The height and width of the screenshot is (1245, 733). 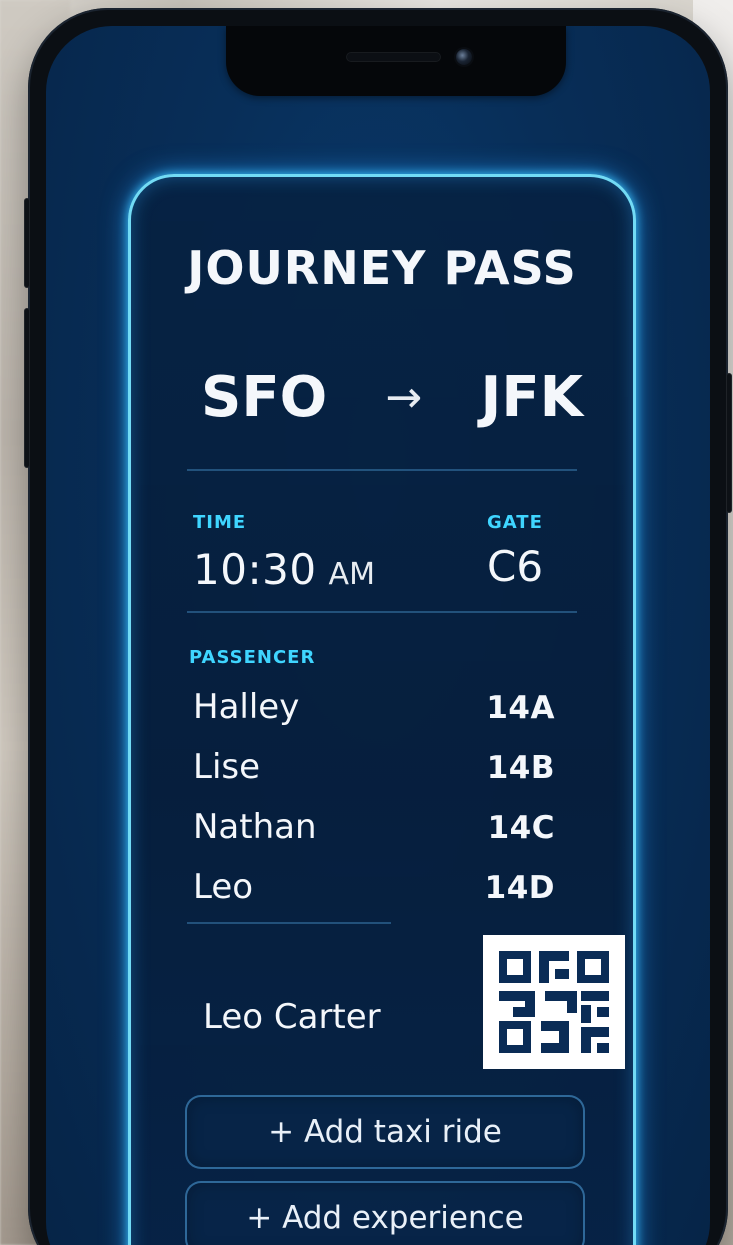 I want to click on divider-time, so click(x=382, y=612).